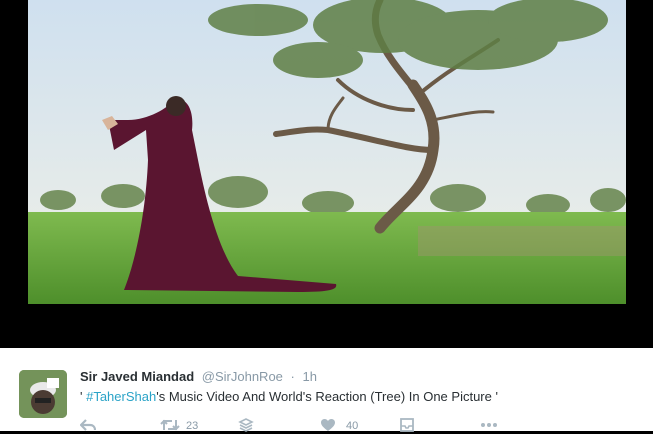 Image resolution: width=653 pixels, height=434 pixels. Describe the element at coordinates (339, 426) in the screenshot. I see `like-button: 40` at that location.